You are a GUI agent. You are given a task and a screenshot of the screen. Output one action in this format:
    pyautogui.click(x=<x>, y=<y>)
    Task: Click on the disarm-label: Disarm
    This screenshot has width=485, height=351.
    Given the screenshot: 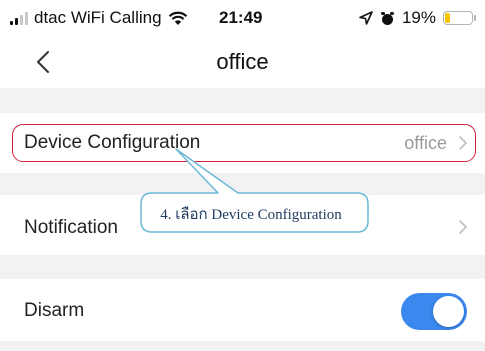 What is the action you would take?
    pyautogui.click(x=54, y=310)
    